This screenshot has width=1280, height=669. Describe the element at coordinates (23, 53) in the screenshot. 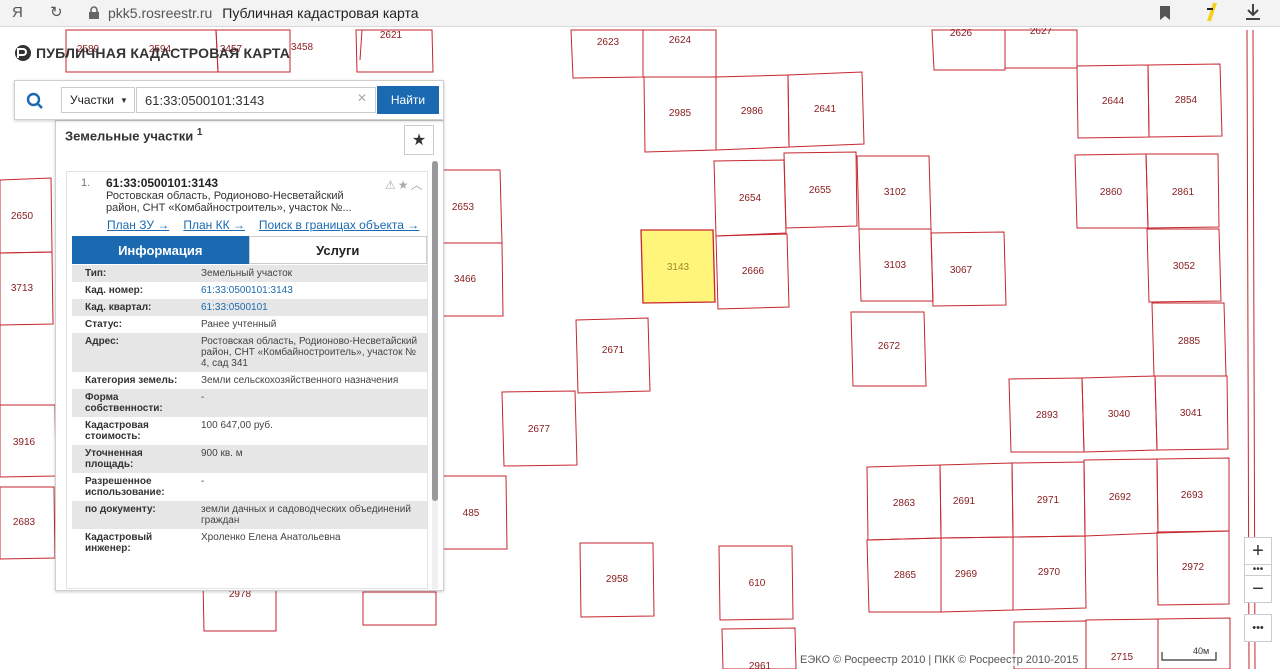

I see `rosreestr-logo-icon` at that location.